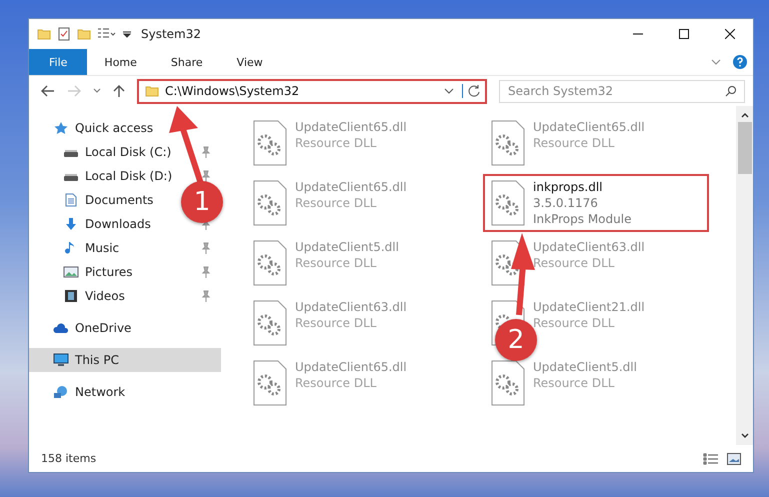  Describe the element at coordinates (71, 272) in the screenshot. I see `picture-icon` at that location.